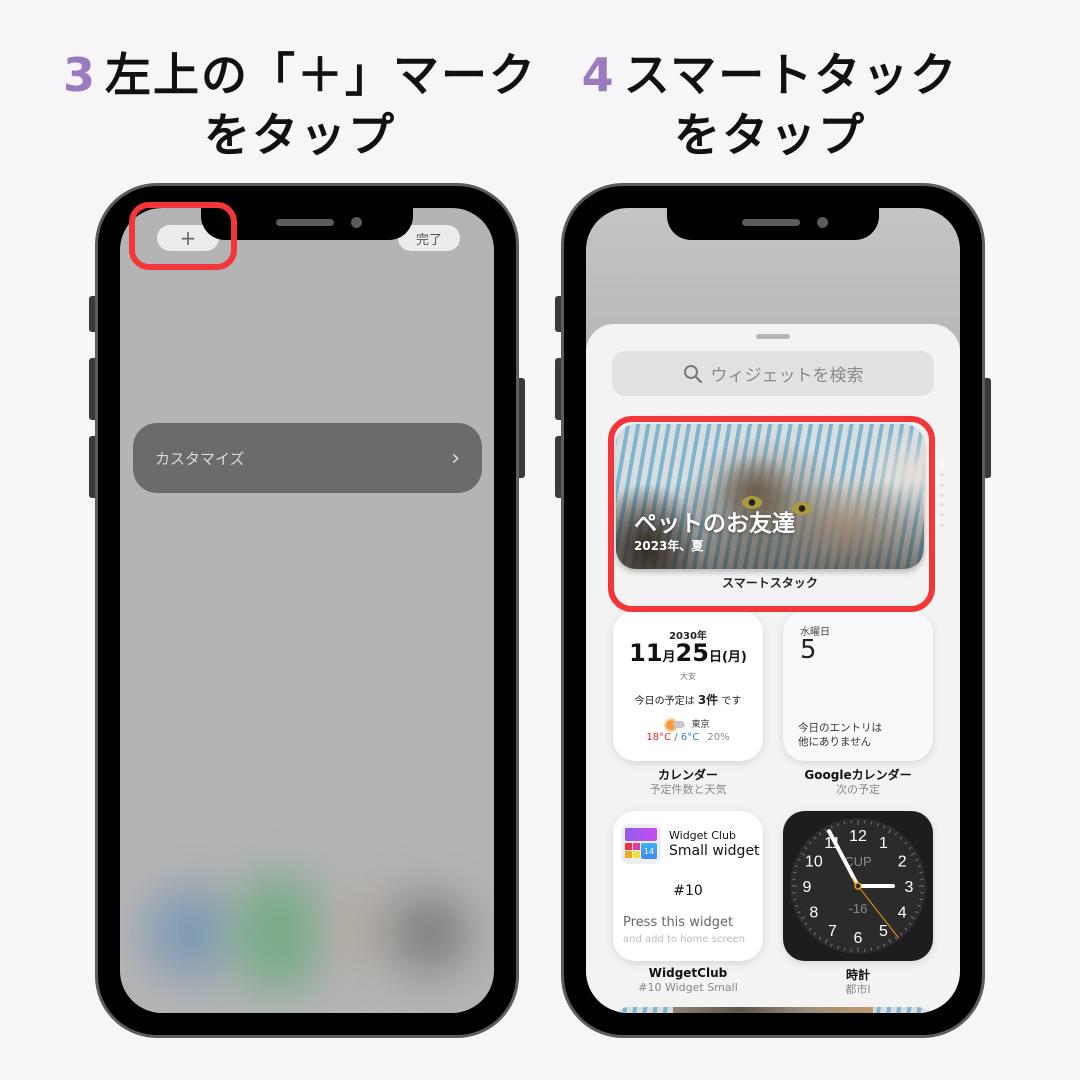  I want to click on schedule-prefix: 今日の予定は, so click(664, 701).